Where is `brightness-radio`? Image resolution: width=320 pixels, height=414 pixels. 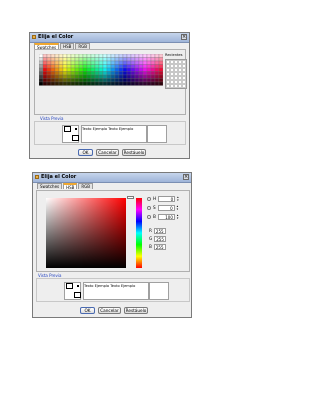
brightness-radio is located at coordinates (149, 217).